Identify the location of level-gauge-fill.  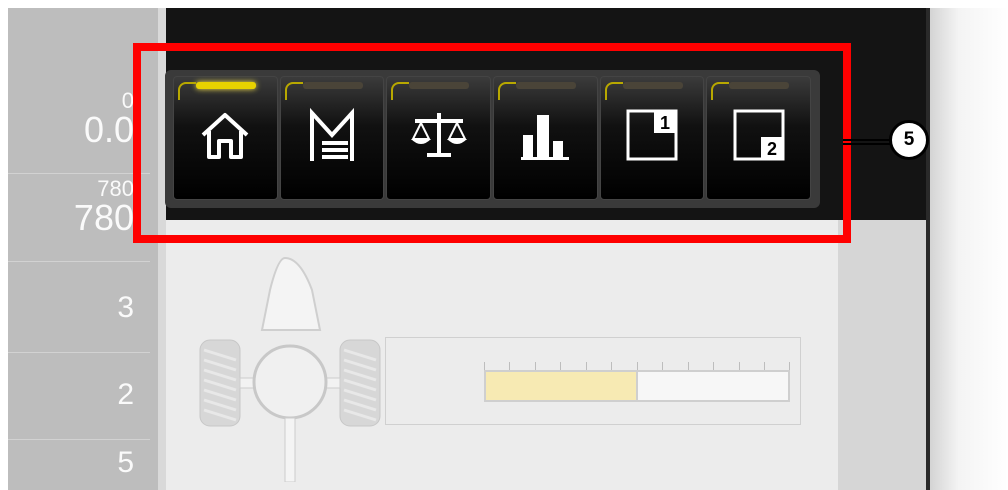
(561, 386).